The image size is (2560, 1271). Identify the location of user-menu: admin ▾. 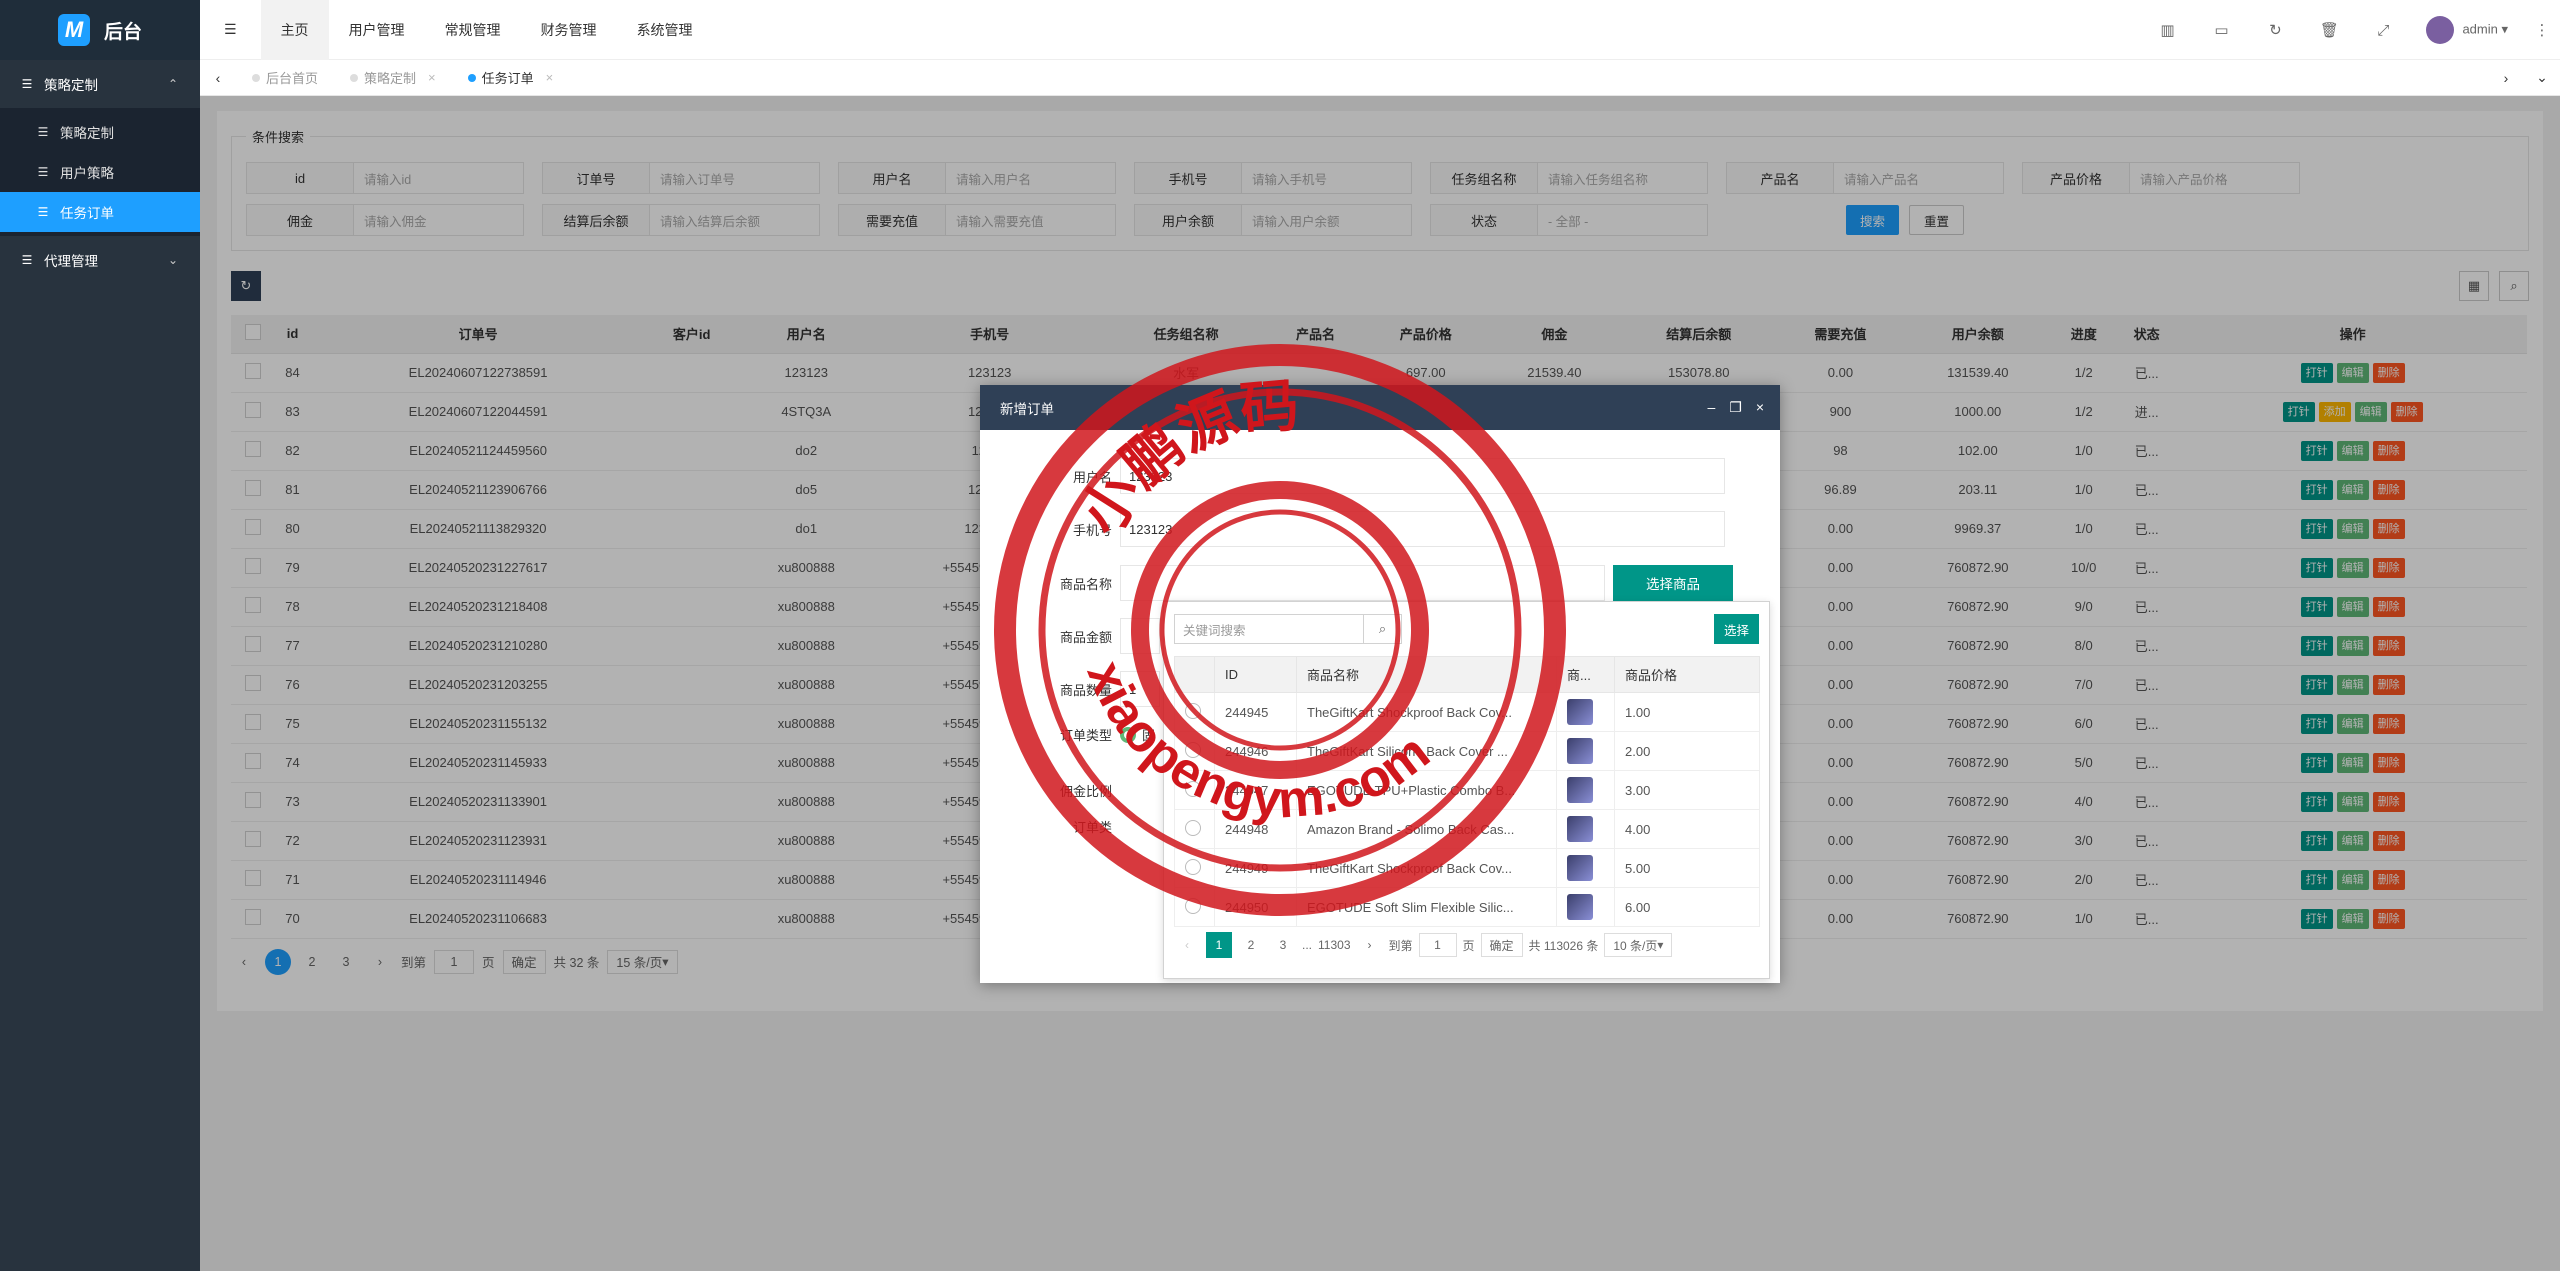
(2467, 30).